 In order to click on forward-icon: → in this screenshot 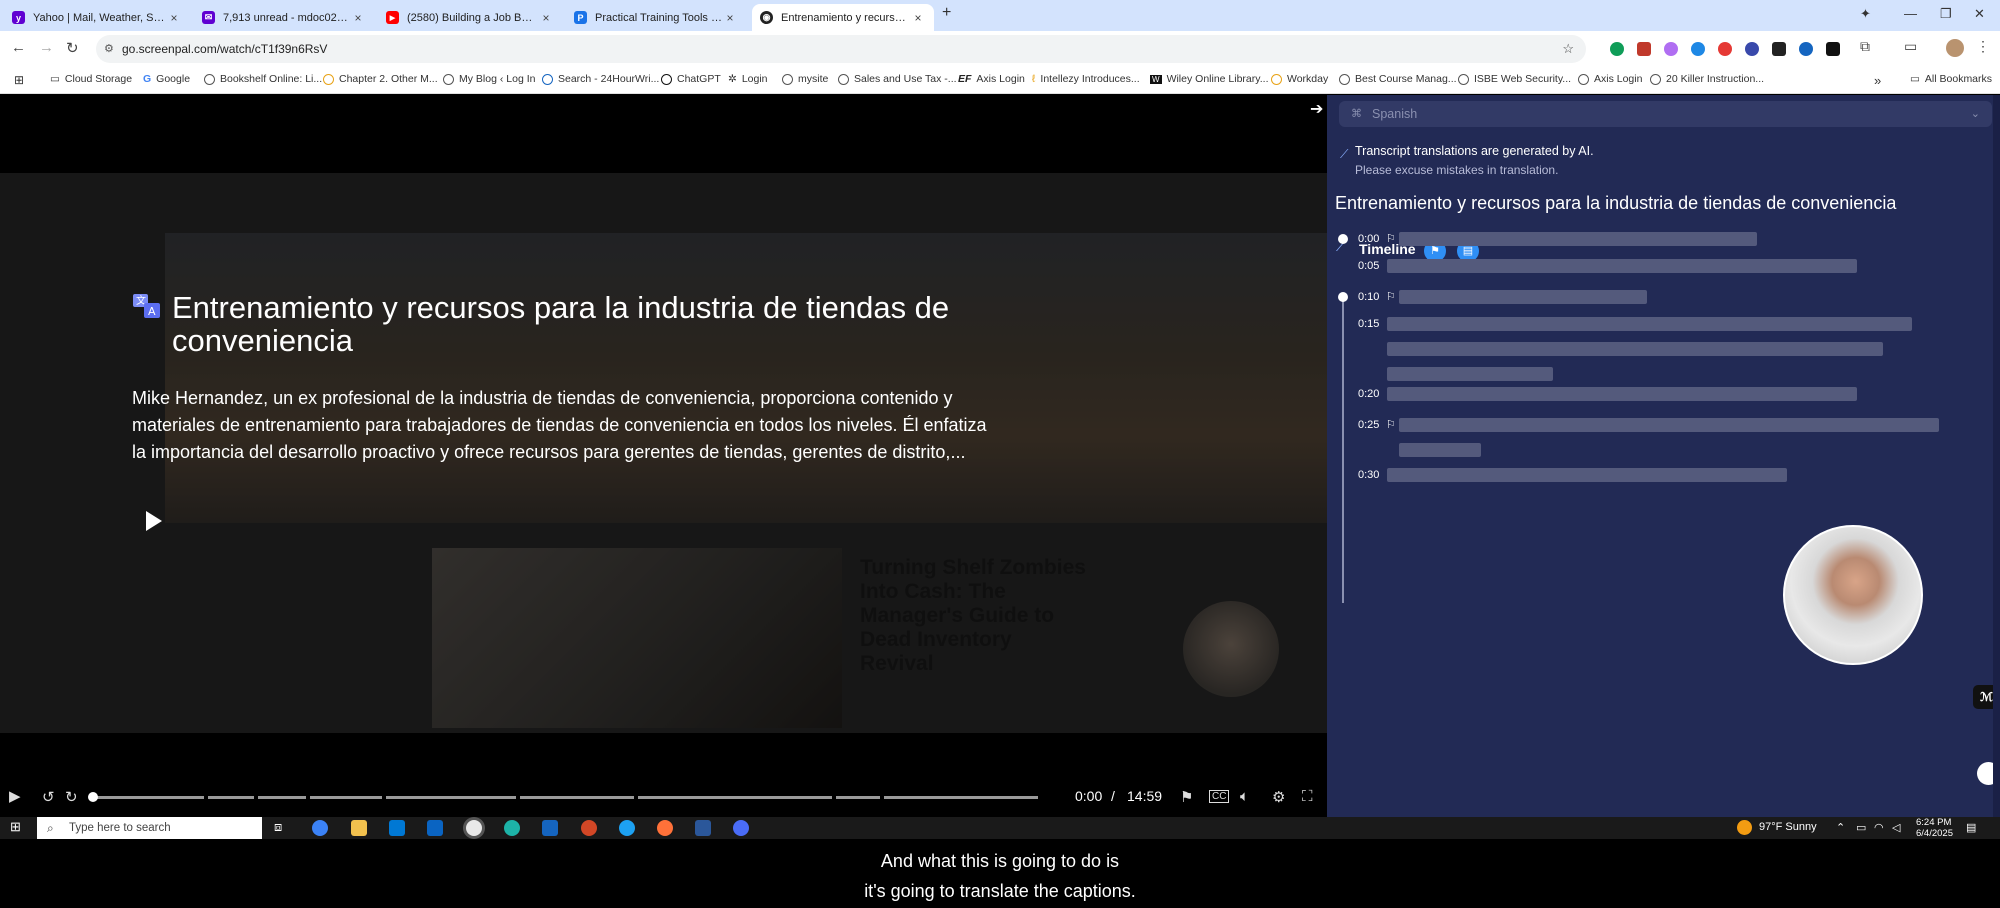, I will do `click(46, 47)`.